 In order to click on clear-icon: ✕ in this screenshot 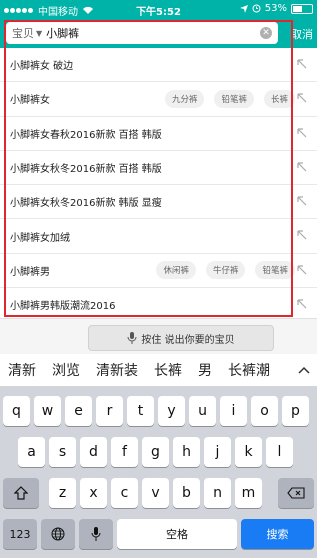, I will do `click(266, 33)`.